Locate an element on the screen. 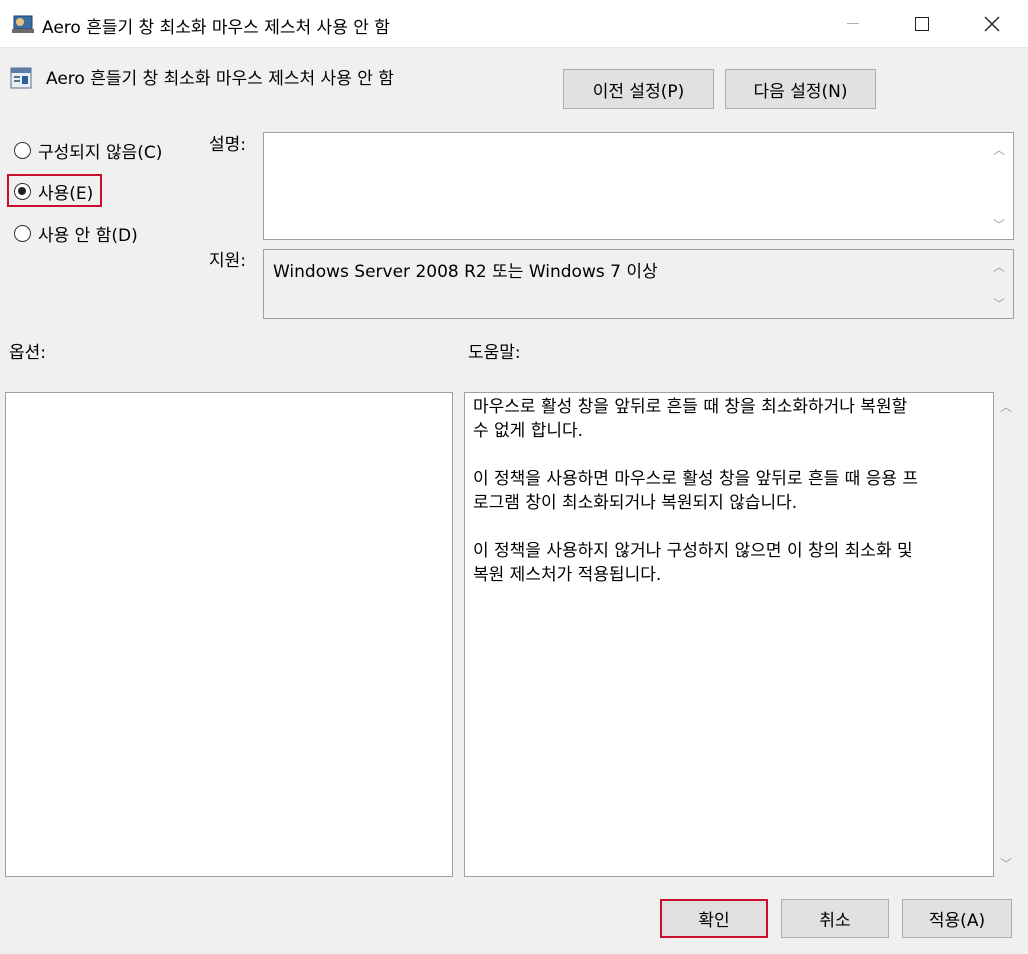 This screenshot has width=1028, height=954. support-label: 지원: is located at coordinates (228, 261).